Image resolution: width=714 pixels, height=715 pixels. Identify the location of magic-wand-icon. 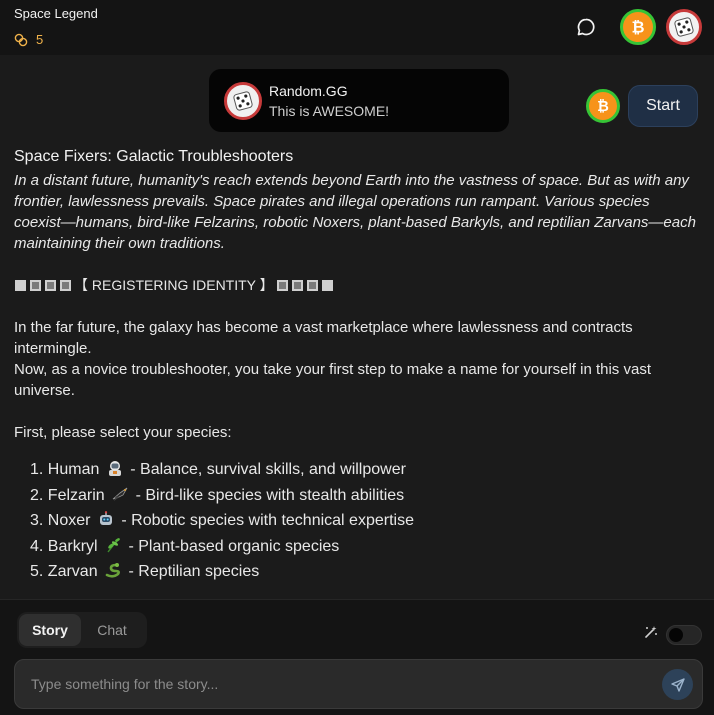
(651, 634).